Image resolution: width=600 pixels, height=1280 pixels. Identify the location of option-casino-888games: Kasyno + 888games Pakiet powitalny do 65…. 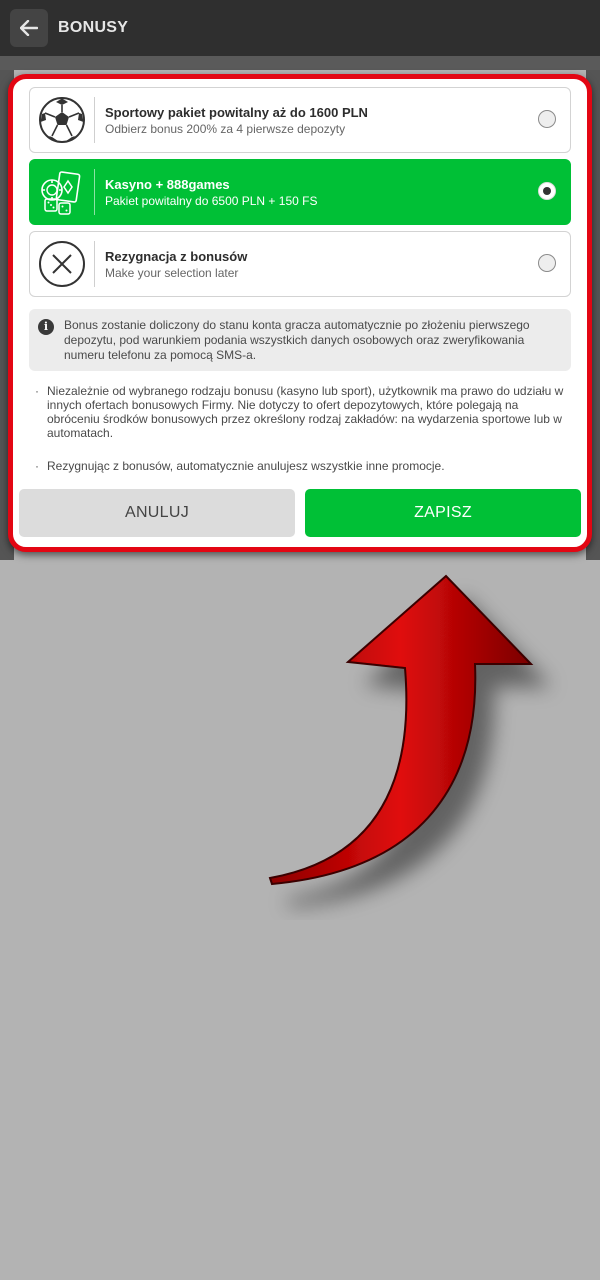
(300, 192).